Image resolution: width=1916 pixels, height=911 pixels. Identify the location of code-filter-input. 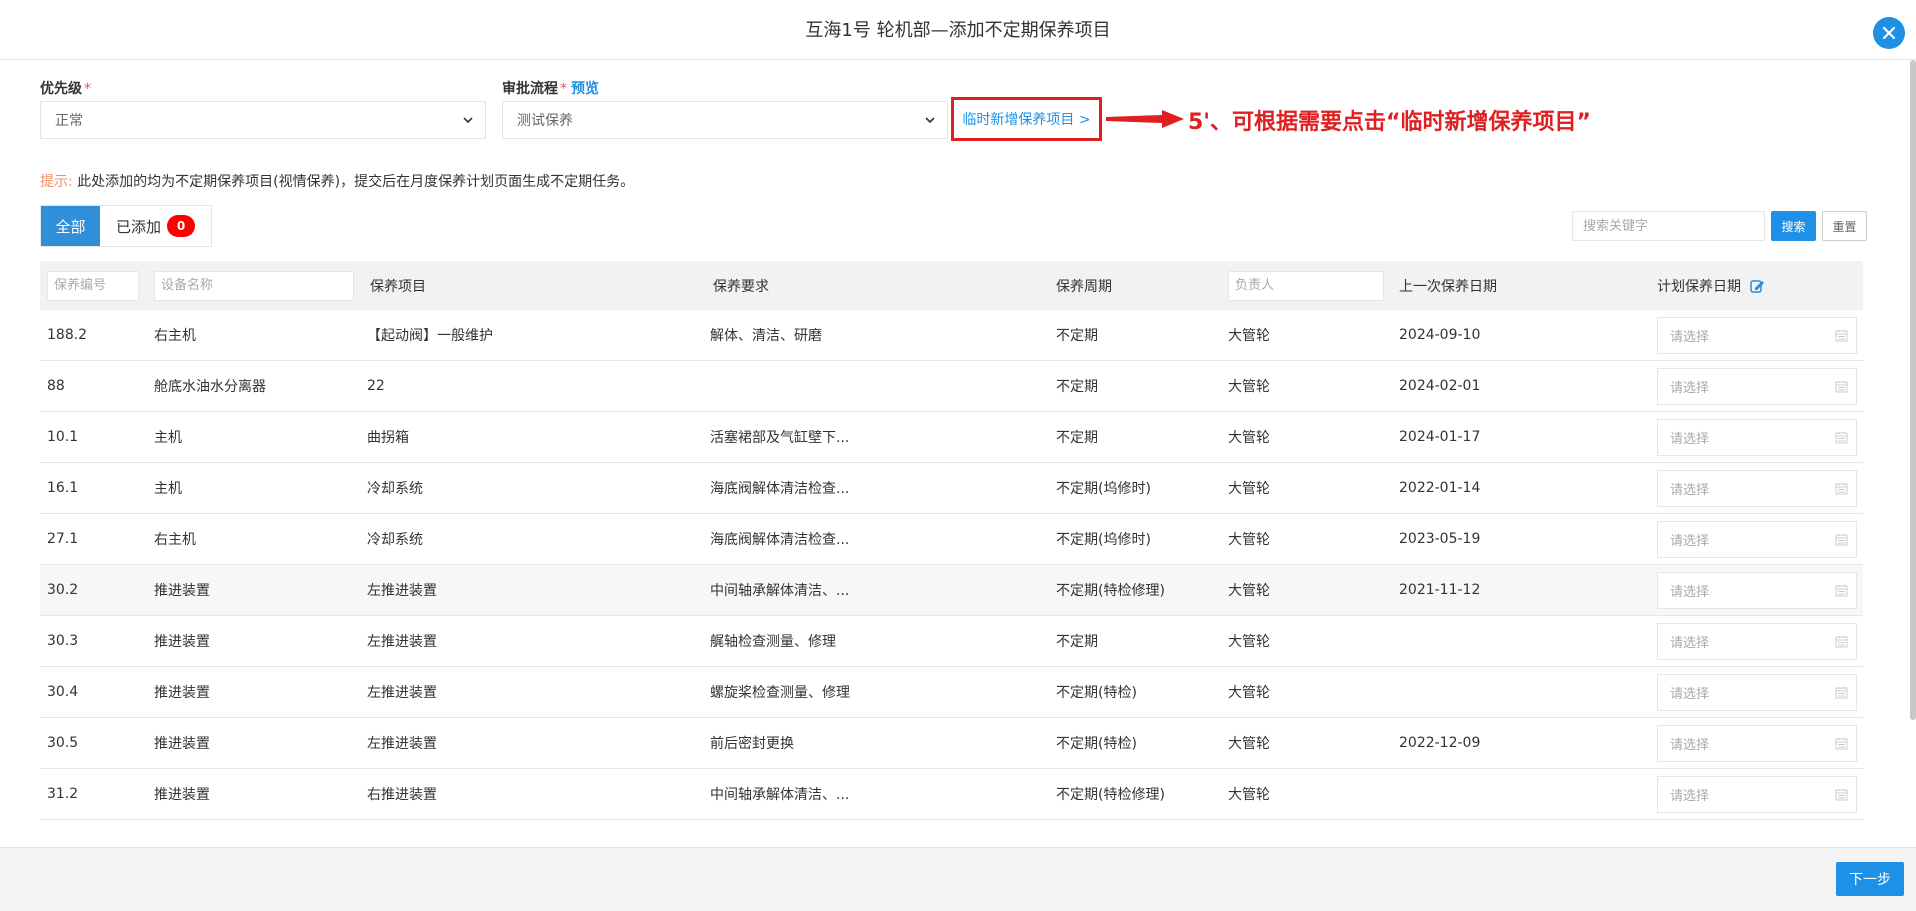
(93, 285).